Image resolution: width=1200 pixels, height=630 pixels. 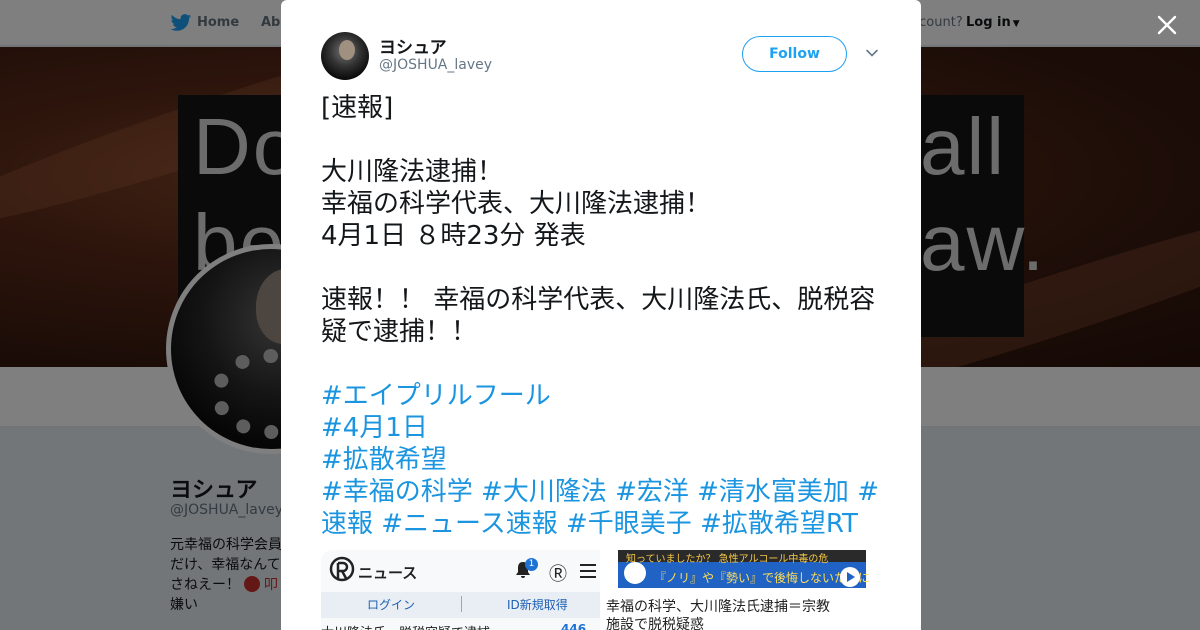 What do you see at coordinates (460, 590) in the screenshot?
I see `media-thumbnail-news-app: ニュース 1 Ⓡ ログイン ID新規取得 大川隆法氏、脱税容疑で逮捕 446` at bounding box center [460, 590].